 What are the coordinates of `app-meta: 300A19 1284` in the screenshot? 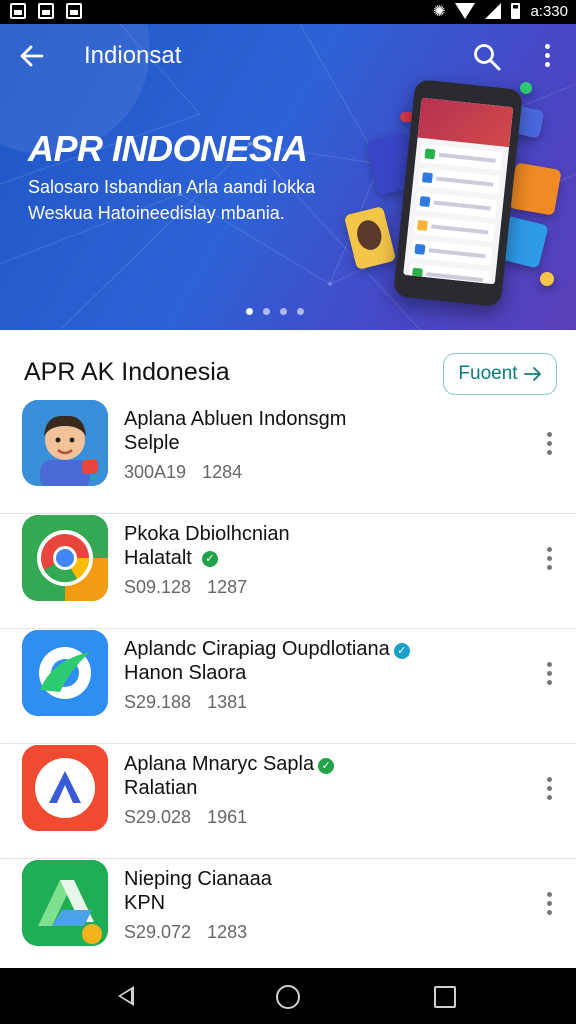 It's located at (183, 472).